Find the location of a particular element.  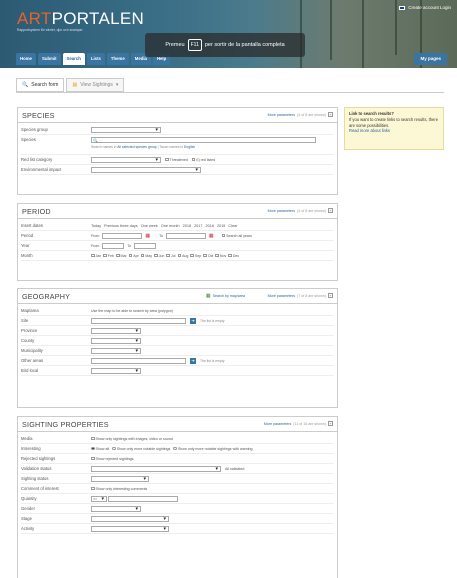

species-group-hint-link: All selected species group is located at coordinates (136, 147).